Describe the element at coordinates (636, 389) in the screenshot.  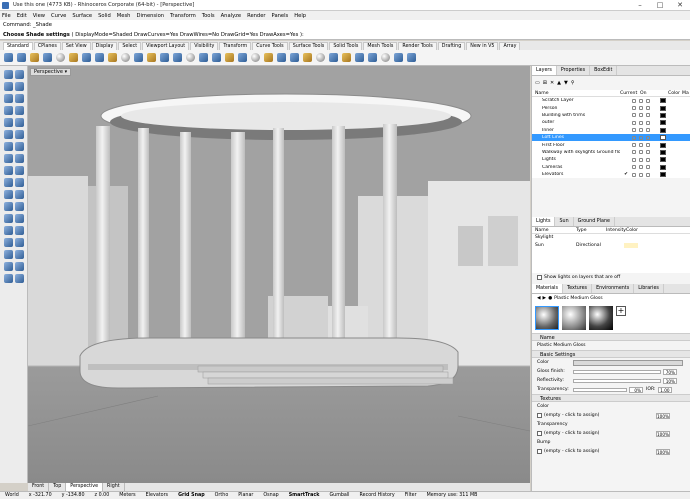
I see `transparency-value: 0%` at that location.